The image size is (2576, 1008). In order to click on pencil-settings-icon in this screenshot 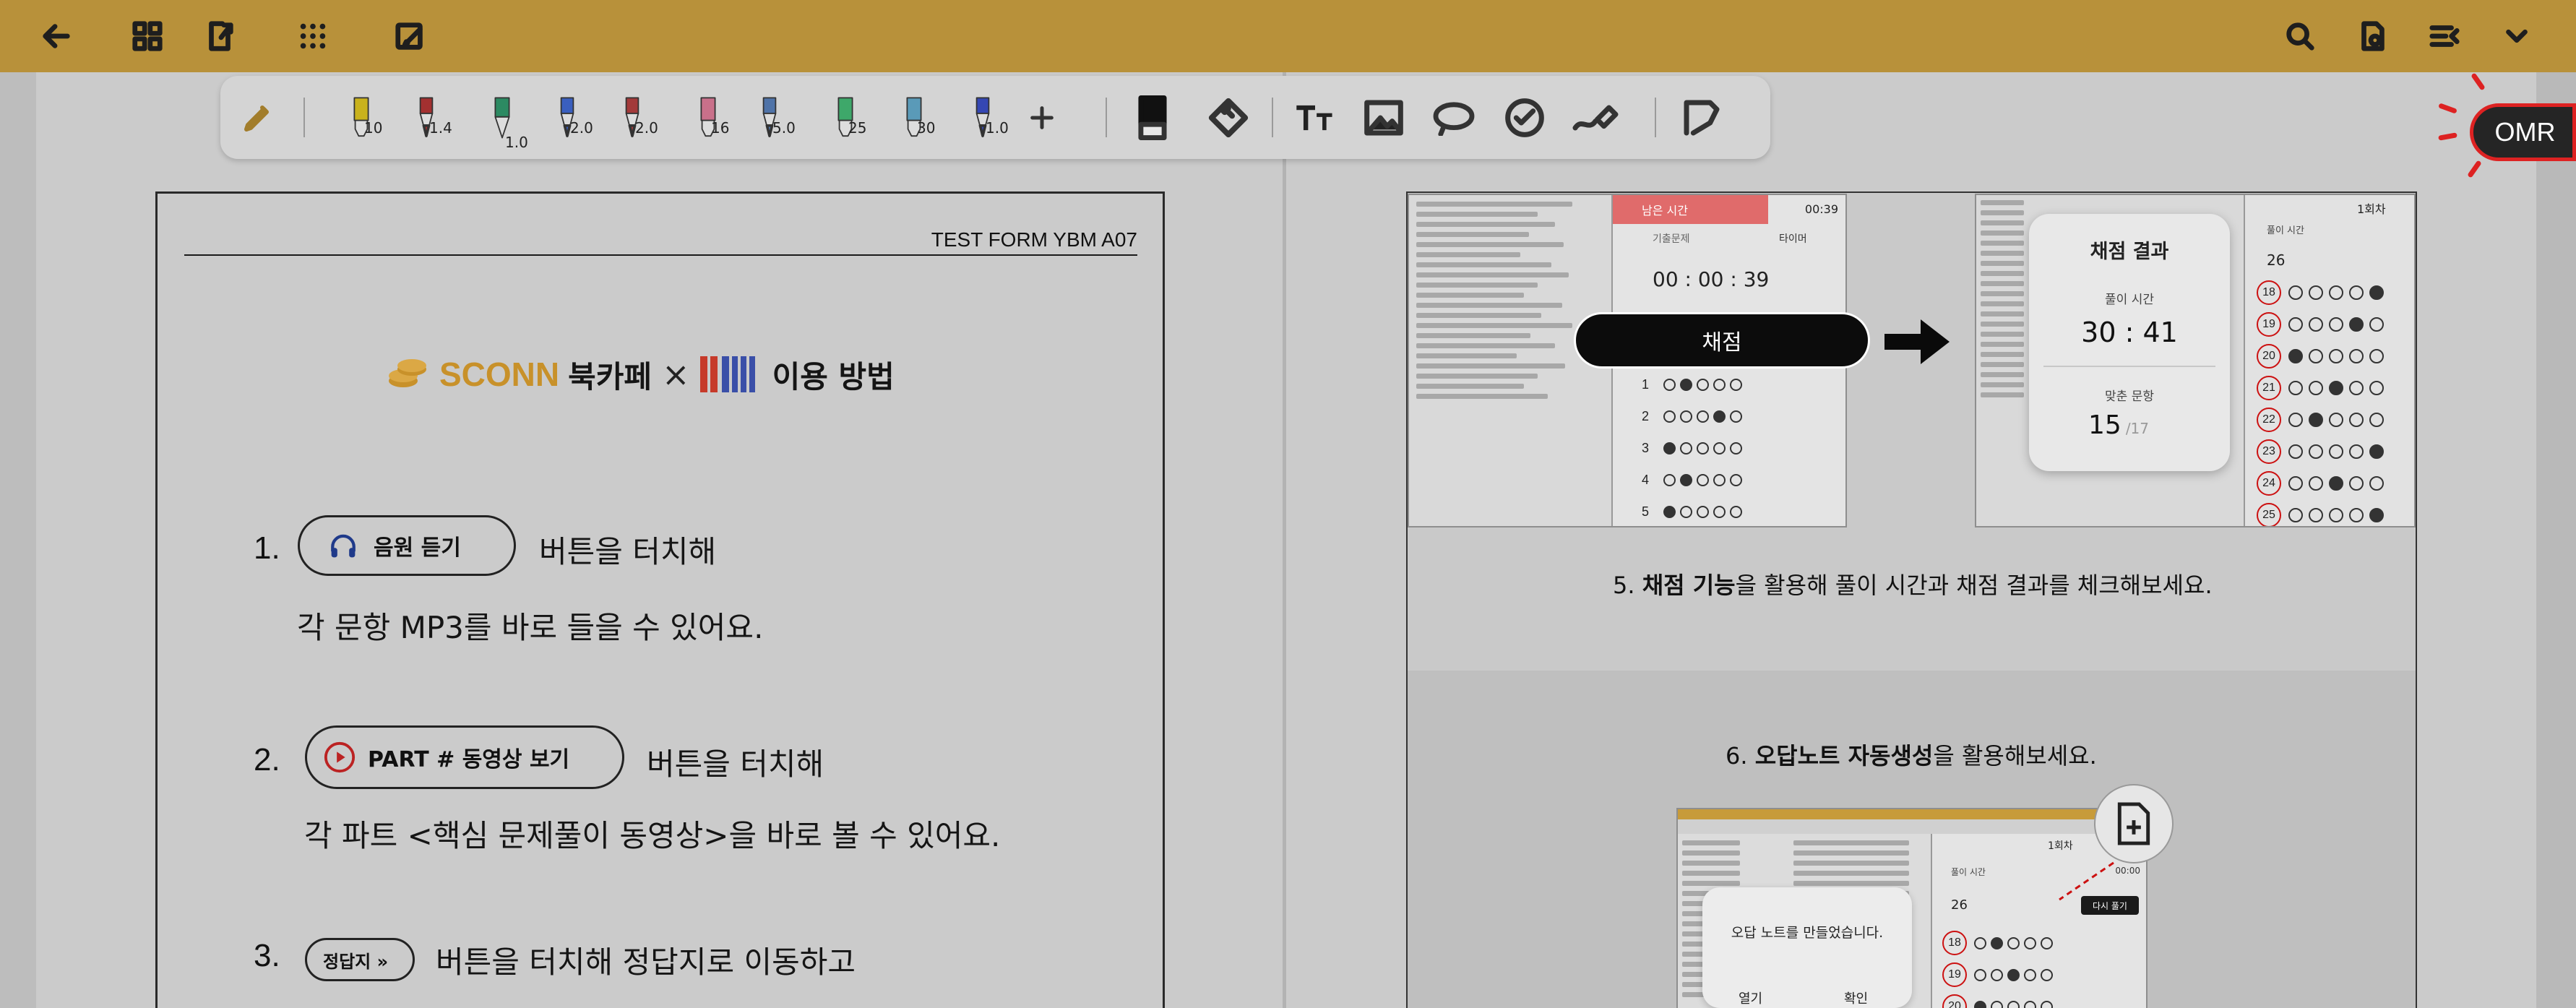, I will do `click(258, 117)`.